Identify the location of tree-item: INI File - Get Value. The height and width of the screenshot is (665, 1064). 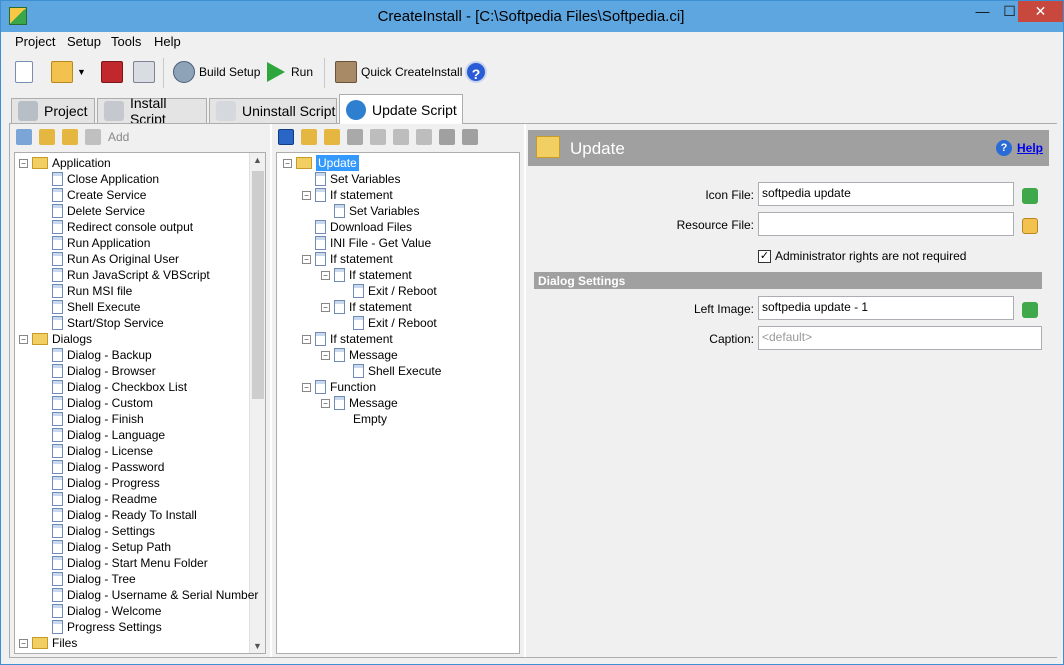
(366, 243).